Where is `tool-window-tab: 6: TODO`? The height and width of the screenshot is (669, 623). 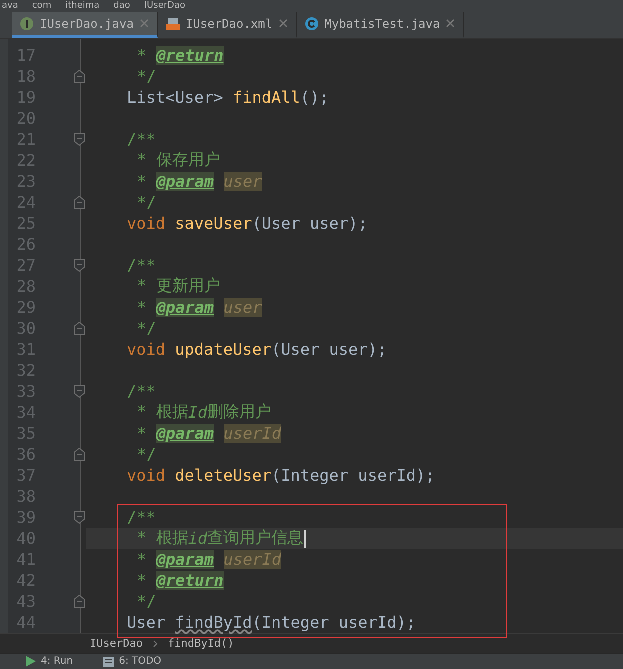 tool-window-tab: 6: TODO is located at coordinates (132, 661).